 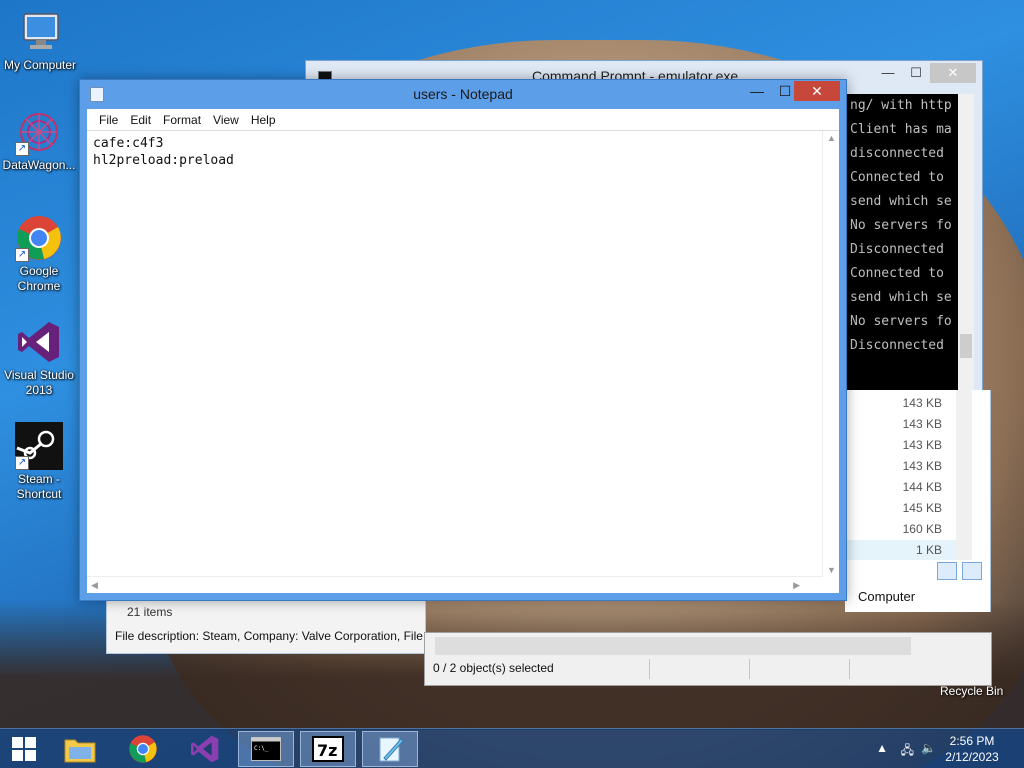 What do you see at coordinates (140, 120) in the screenshot?
I see `menu-edit: Edit` at bounding box center [140, 120].